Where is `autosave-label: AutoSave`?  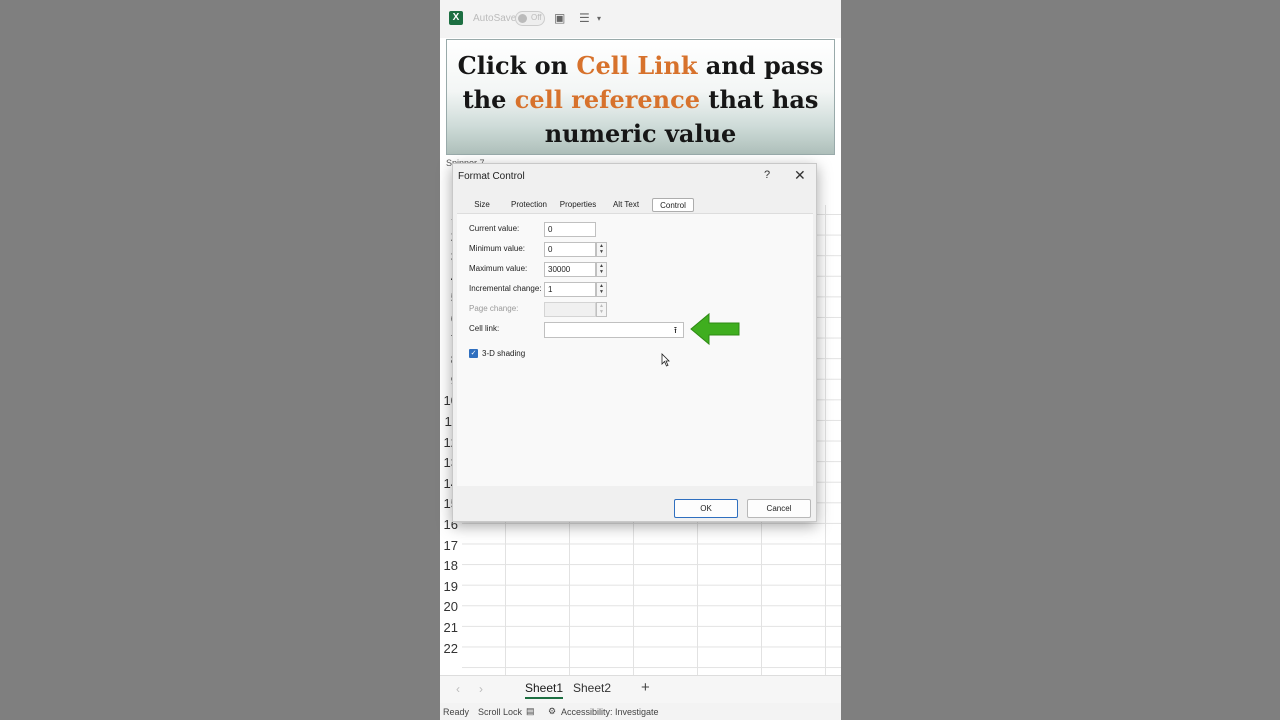
autosave-label: AutoSave is located at coordinates (495, 18).